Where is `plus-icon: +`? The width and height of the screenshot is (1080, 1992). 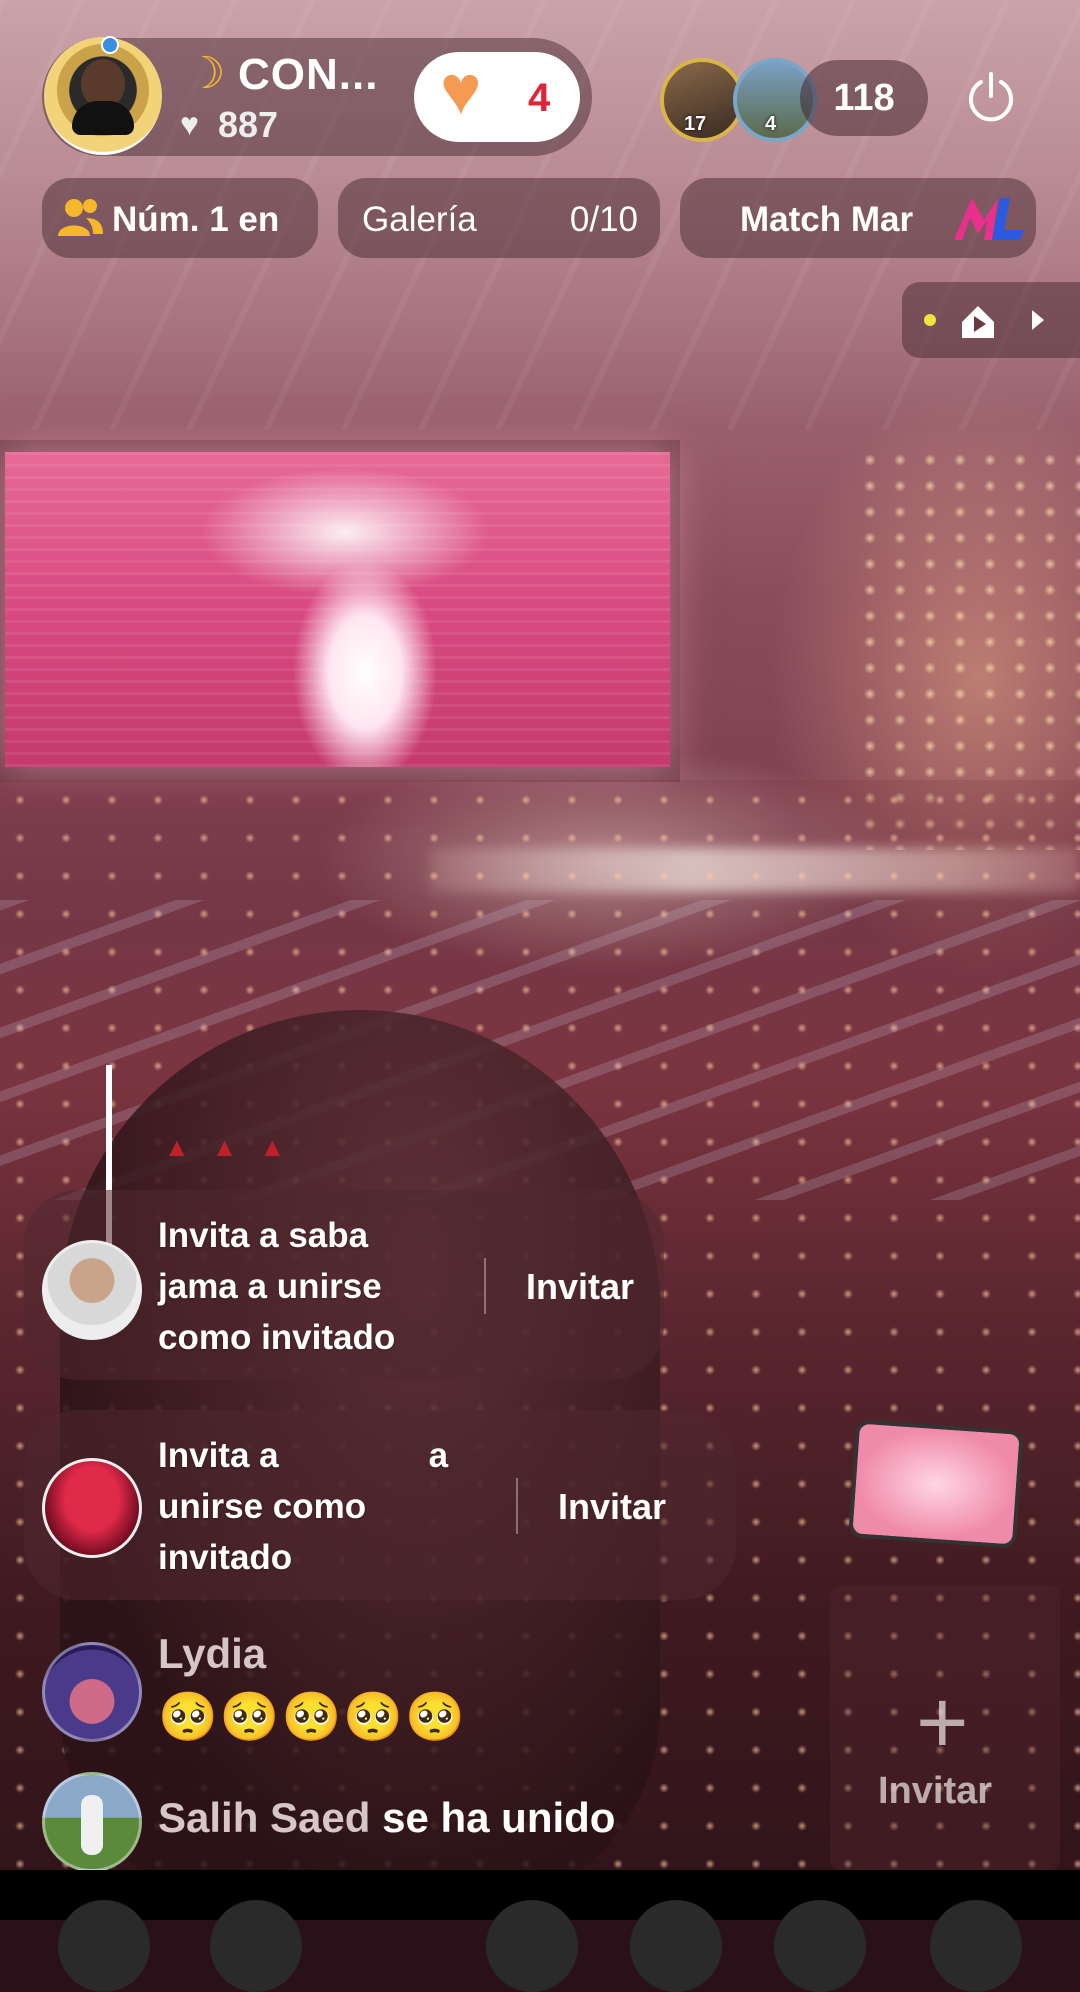 plus-icon: + is located at coordinates (942, 1723).